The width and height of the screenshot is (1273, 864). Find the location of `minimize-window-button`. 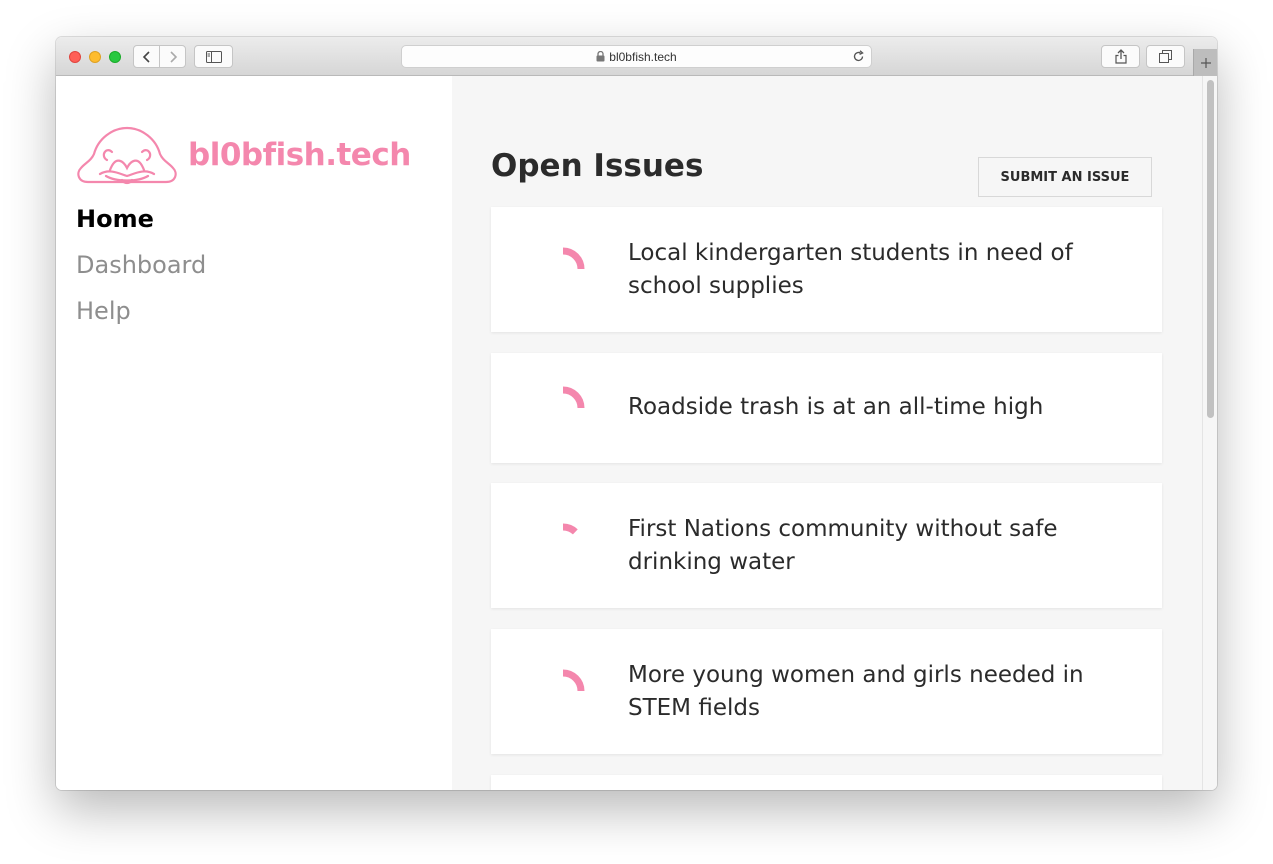

minimize-window-button is located at coordinates (95, 57).